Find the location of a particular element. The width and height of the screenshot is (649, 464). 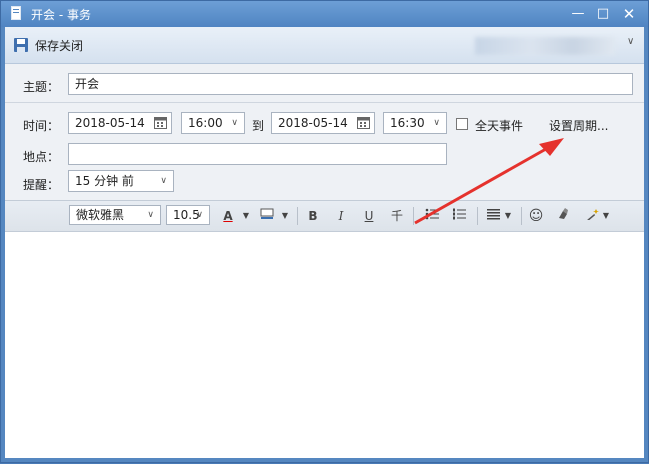

end-date-value: 2018-05-14 is located at coordinates (313, 123).